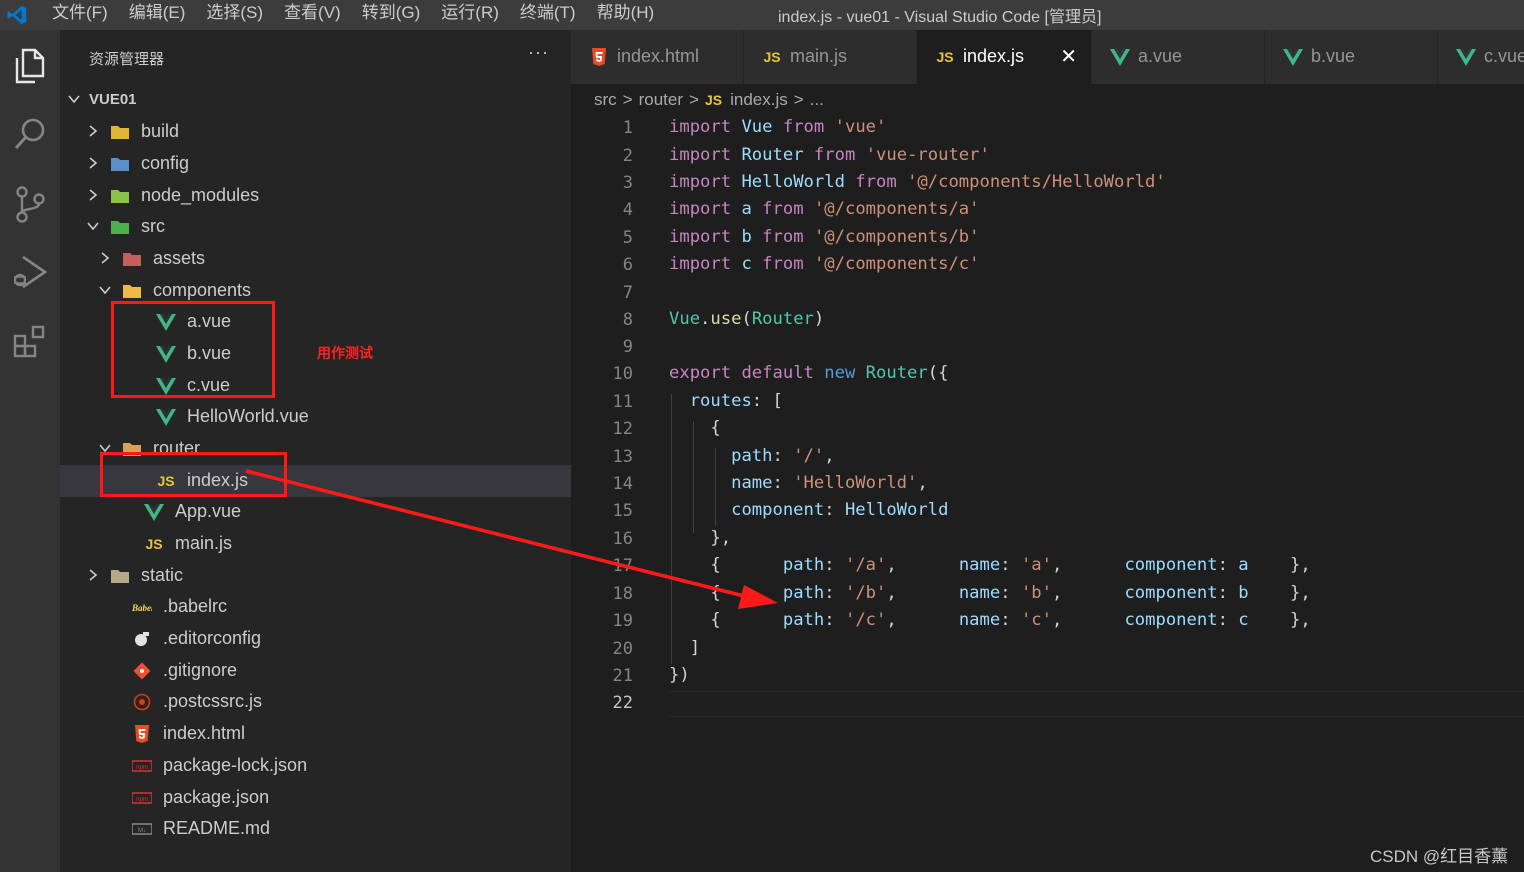  Describe the element at coordinates (315, 766) in the screenshot. I see `tree-item-file-package-lock-json: npm package-lock.json` at that location.